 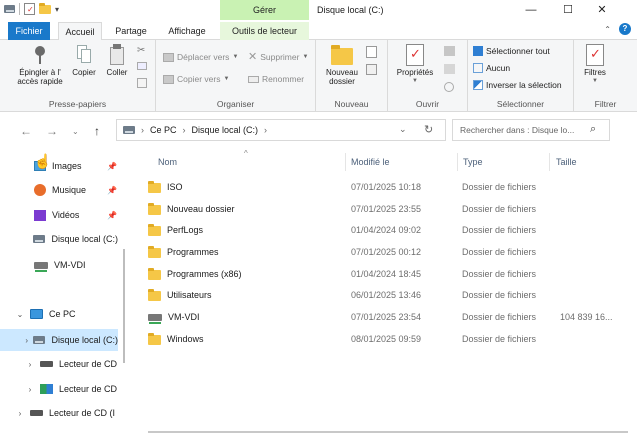 What do you see at coordinates (283, 79) in the screenshot?
I see `rename-label: Renommer` at bounding box center [283, 79].